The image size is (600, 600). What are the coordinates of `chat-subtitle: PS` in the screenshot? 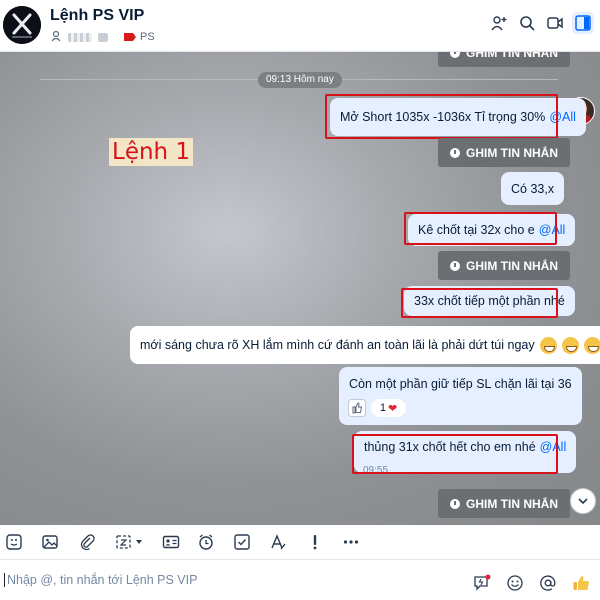 It's located at (102, 37).